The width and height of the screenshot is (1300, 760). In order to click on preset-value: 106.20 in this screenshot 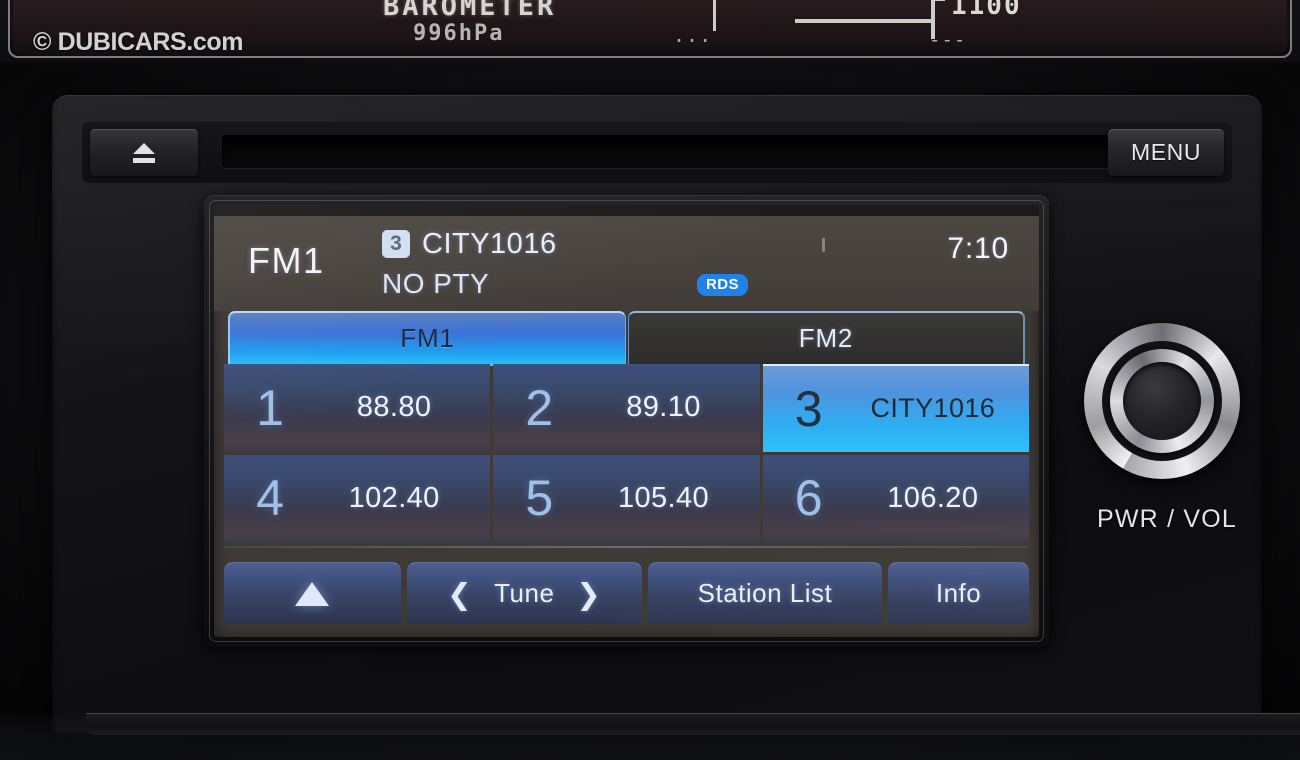, I will do `click(933, 497)`.